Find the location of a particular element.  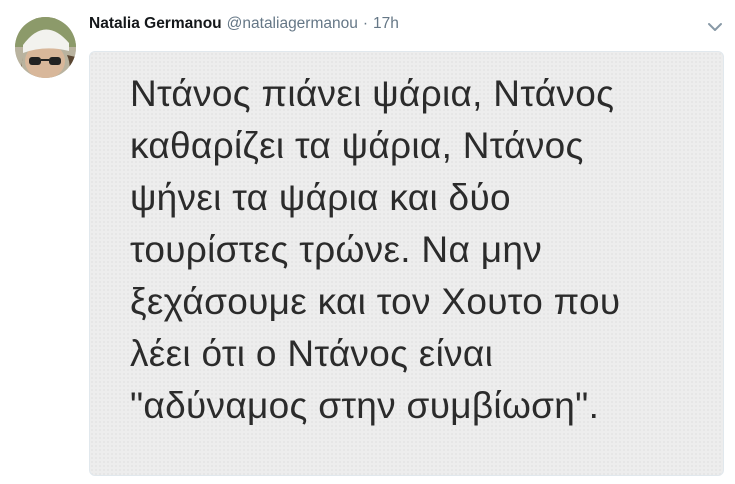

author-handle: @nataliagermanou is located at coordinates (292, 24).